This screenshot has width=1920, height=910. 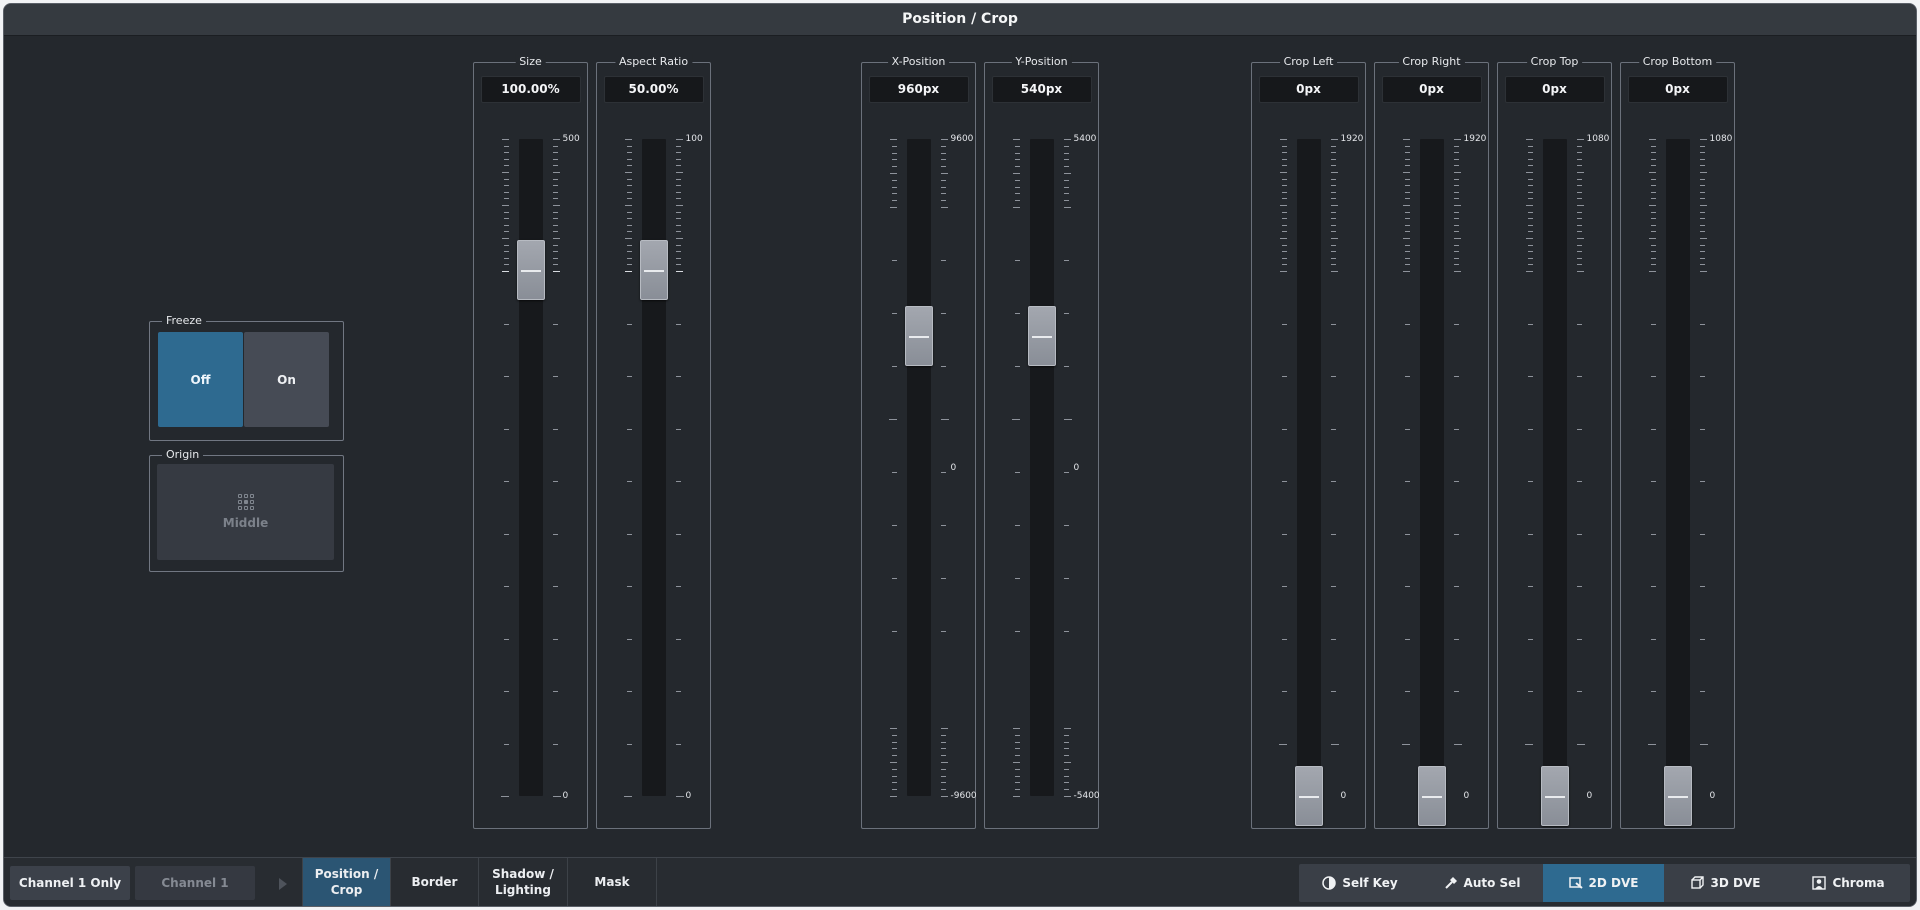 What do you see at coordinates (1725, 883) in the screenshot?
I see `3d-dve-button: 3D DVE` at bounding box center [1725, 883].